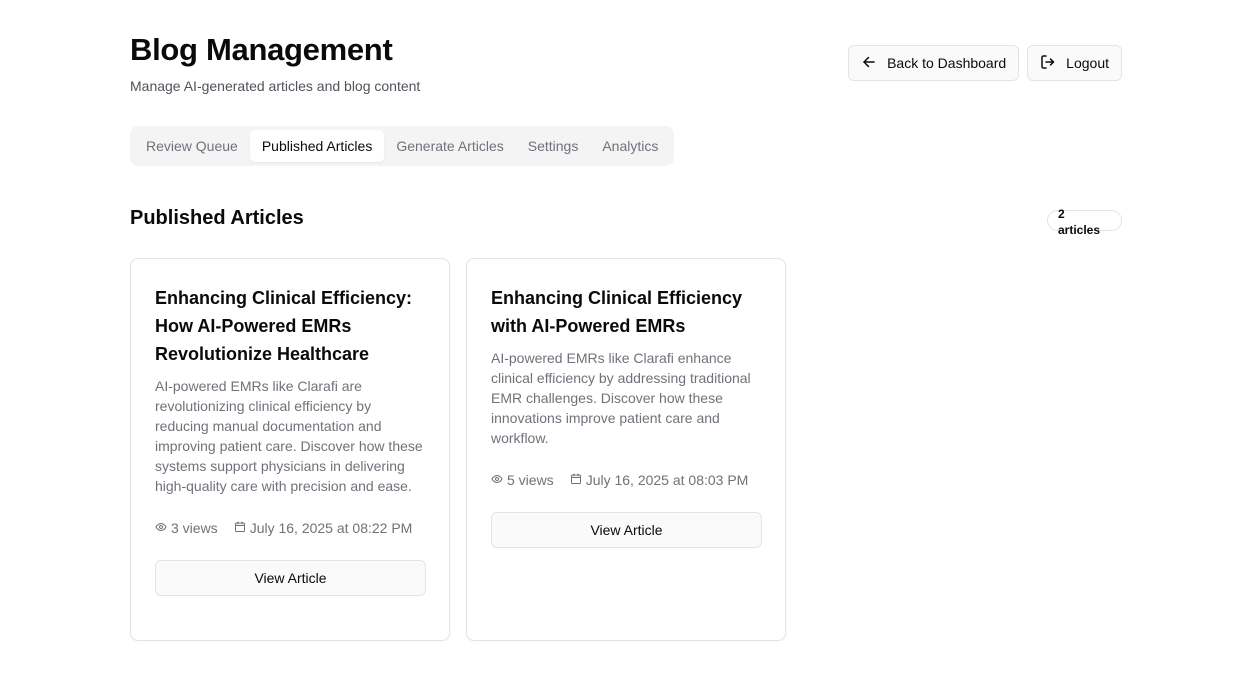  I want to click on back-to-dashboard-button: Back to Dashboard, so click(934, 63).